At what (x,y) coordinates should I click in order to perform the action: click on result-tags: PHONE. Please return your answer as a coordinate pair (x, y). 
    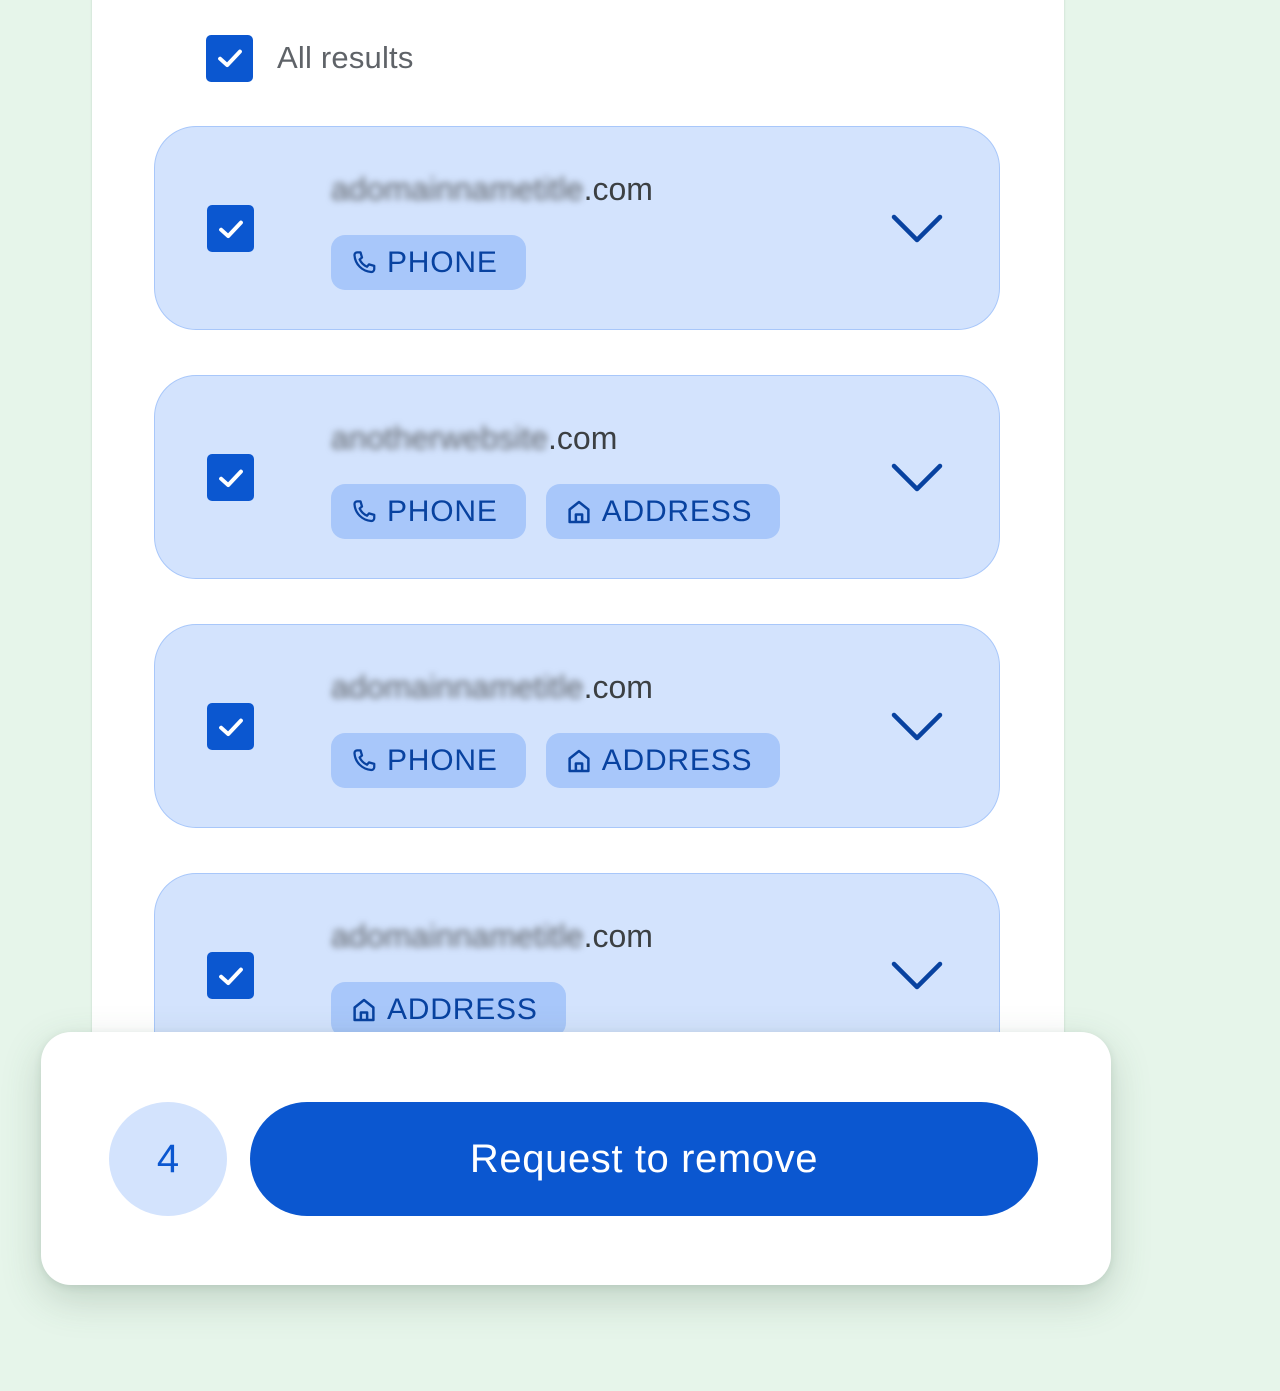
    Looking at the image, I should click on (428, 262).